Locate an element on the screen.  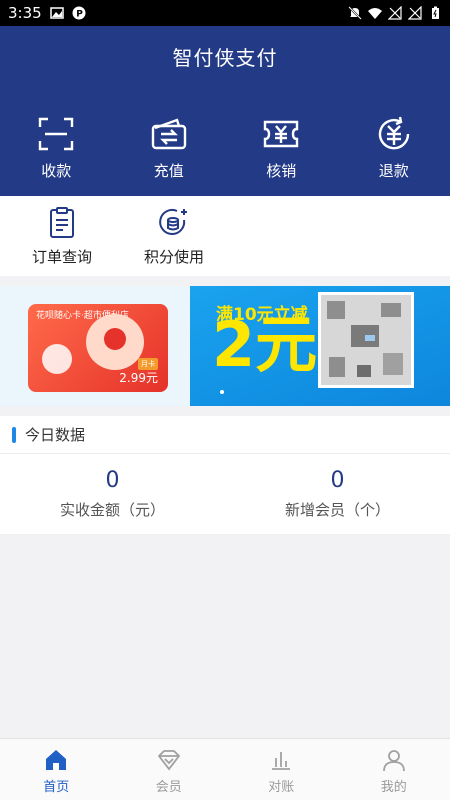
tab-members: 会员 is located at coordinates (169, 769).